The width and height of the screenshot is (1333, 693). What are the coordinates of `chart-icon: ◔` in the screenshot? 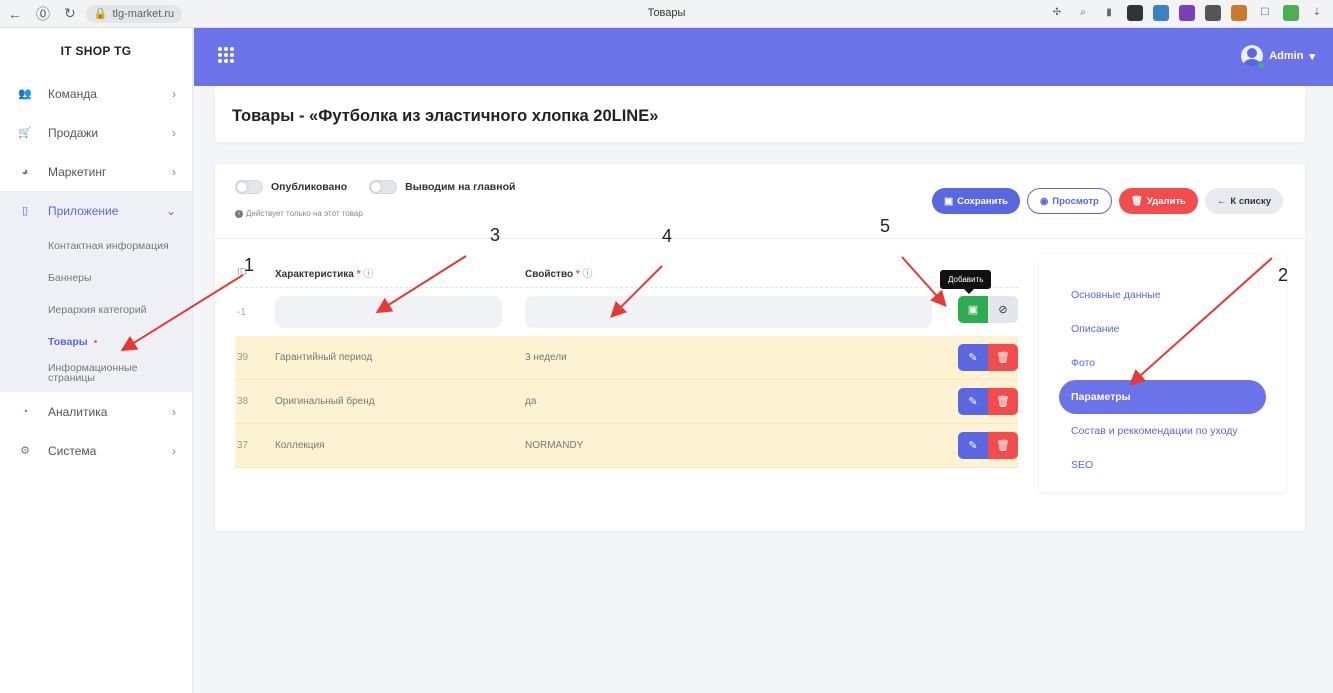 It's located at (25, 411).